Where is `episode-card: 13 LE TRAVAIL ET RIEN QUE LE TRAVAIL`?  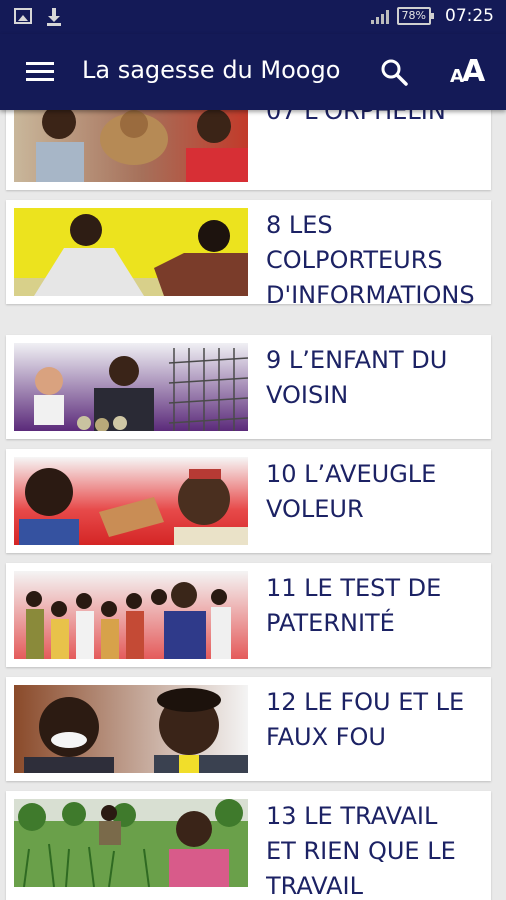 episode-card: 13 LE TRAVAIL ET RIEN QUE LE TRAVAIL is located at coordinates (248, 845).